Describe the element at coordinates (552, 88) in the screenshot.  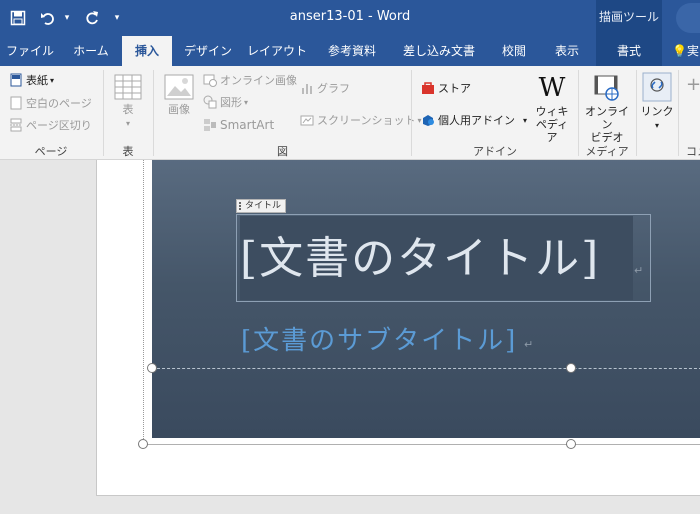
I see `wikipedia-icon: W` at that location.